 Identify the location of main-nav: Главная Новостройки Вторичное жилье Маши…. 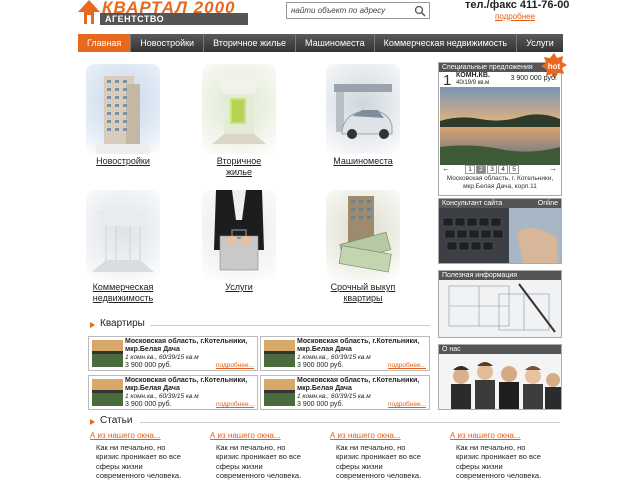
(320, 43).